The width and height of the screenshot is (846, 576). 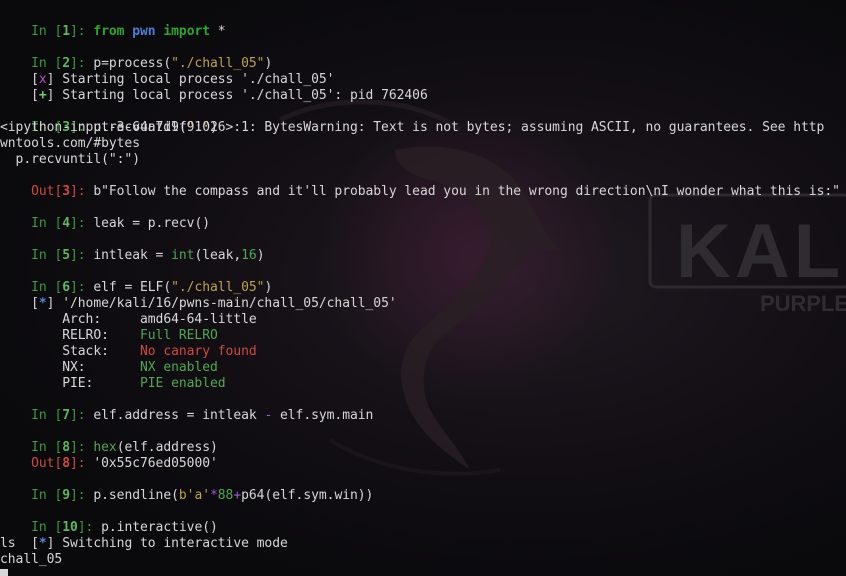 I want to click on prompt-number: 3, so click(x=66, y=191).